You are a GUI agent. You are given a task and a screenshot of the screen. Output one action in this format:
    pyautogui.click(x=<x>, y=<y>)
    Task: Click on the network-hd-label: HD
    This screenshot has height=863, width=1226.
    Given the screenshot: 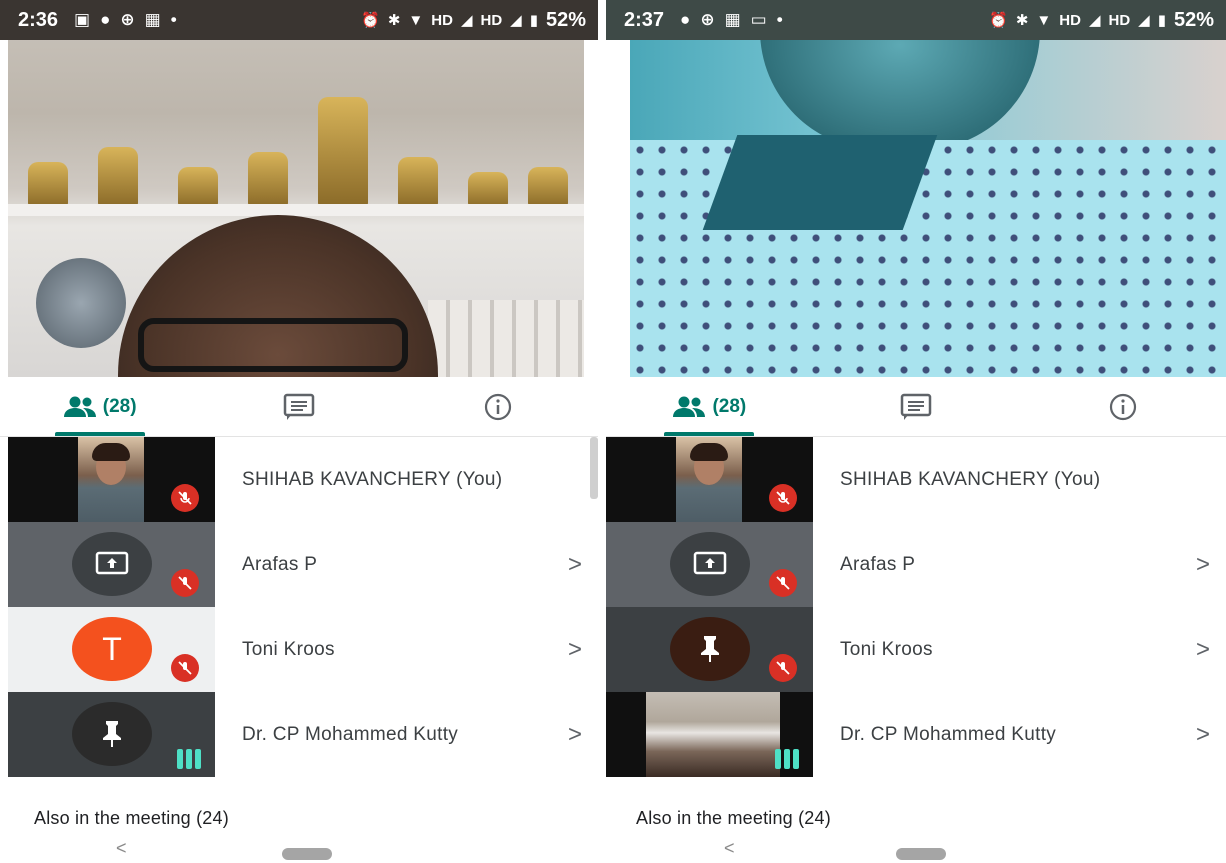 What is the action you would take?
    pyautogui.click(x=1070, y=20)
    